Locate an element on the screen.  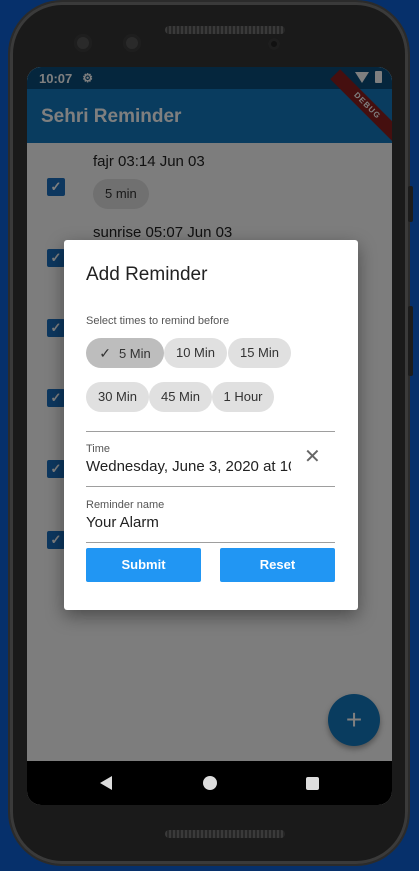
recent-apps-icon is located at coordinates (312, 783).